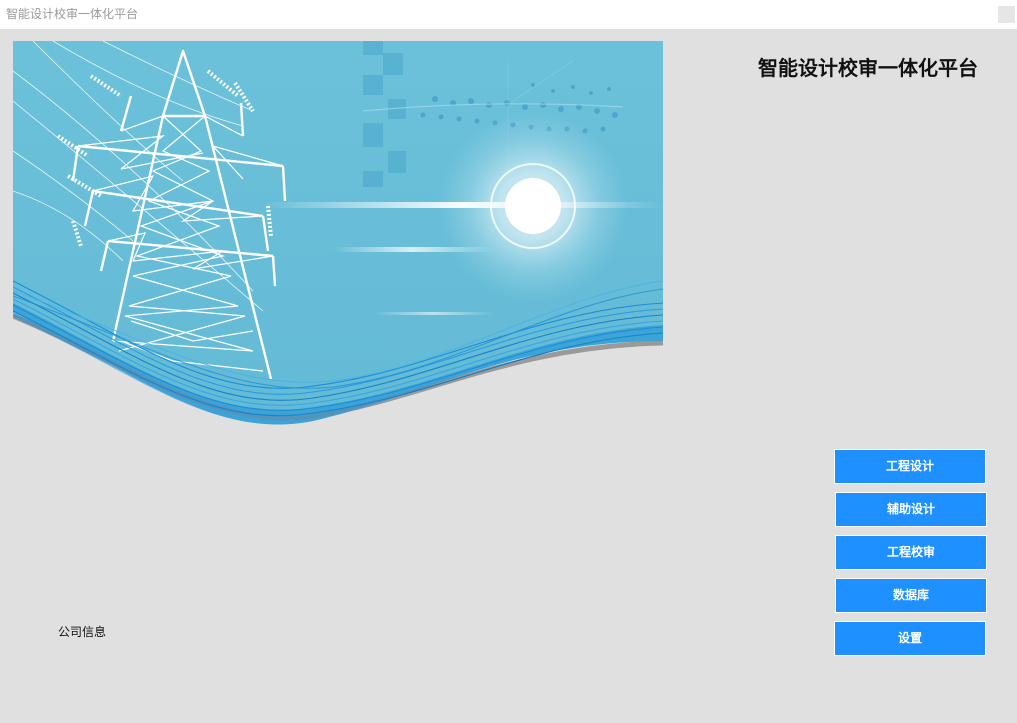 This screenshot has width=1017, height=723. What do you see at coordinates (910, 466) in the screenshot?
I see `engineering-design-button: 工程设计` at bounding box center [910, 466].